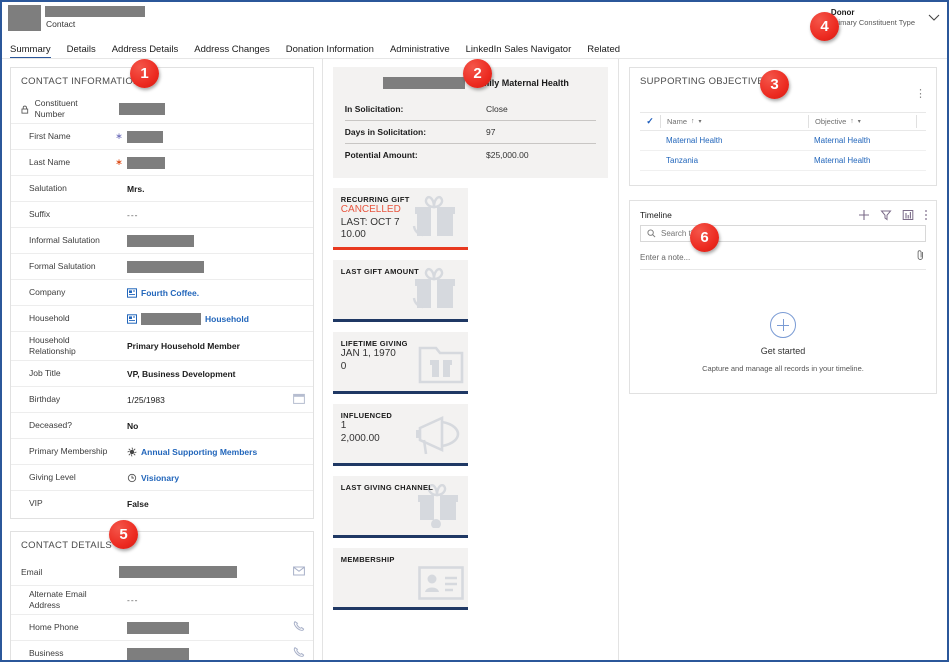  I want to click on objectives-grid-header: ✓ Name ↑ ▾ Objective ↑ ▾, so click(783, 121).